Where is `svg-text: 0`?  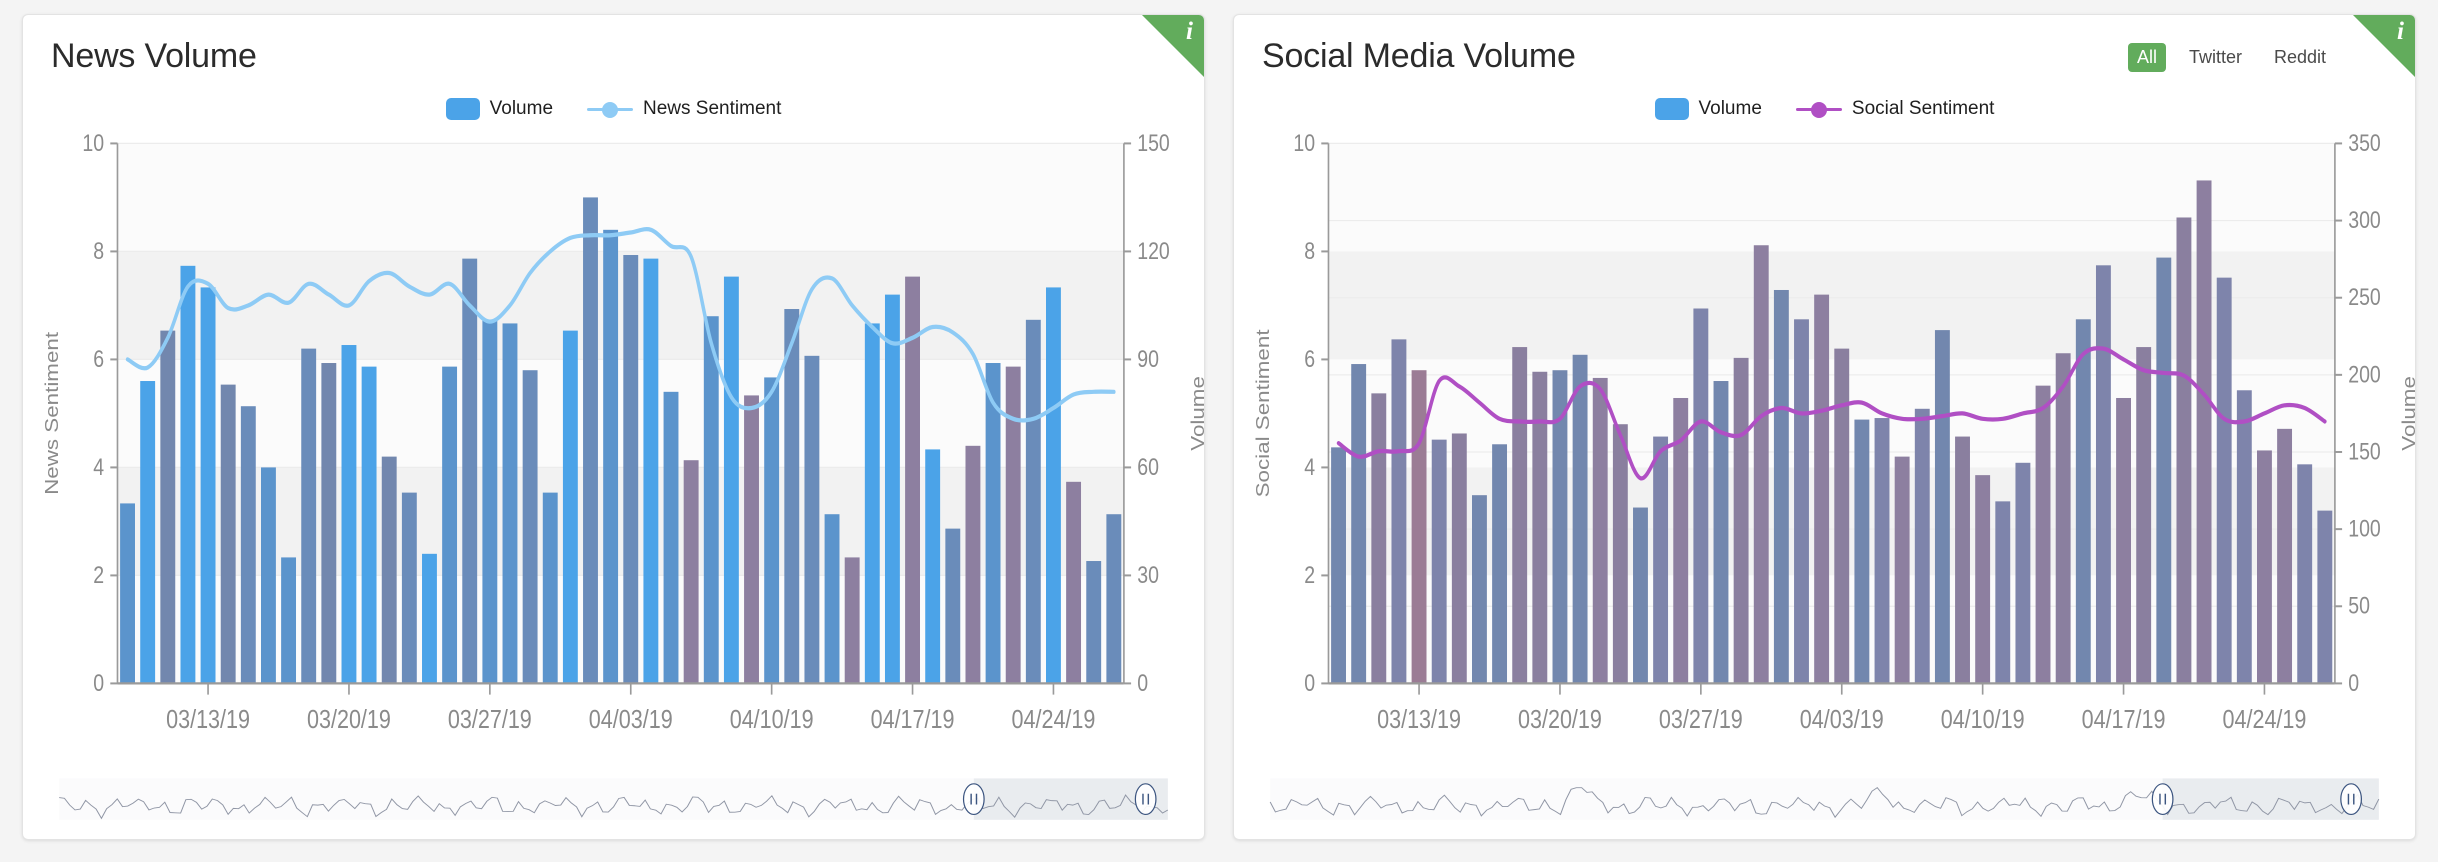 svg-text: 0 is located at coordinates (98, 682).